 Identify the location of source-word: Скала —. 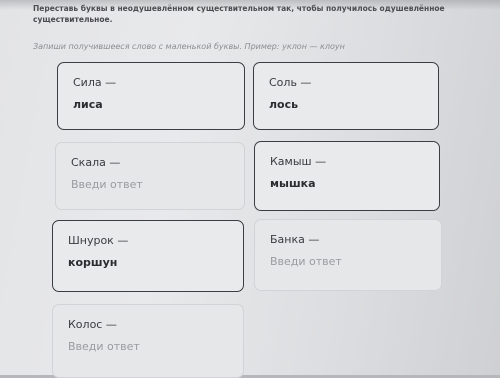
(96, 162).